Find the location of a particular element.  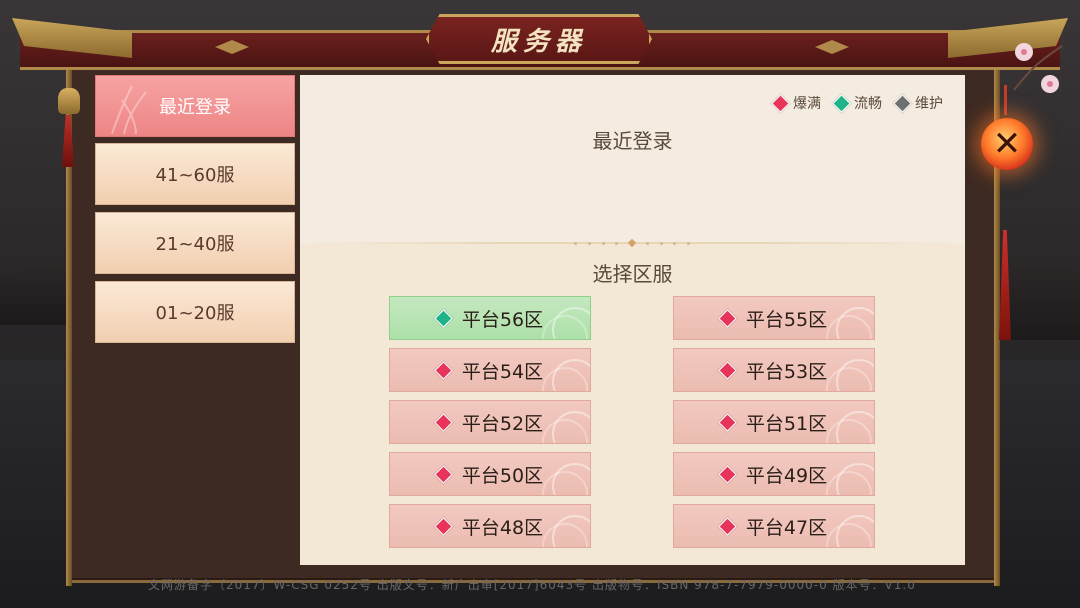

server-button-49: 平台49区 is located at coordinates (774, 474).